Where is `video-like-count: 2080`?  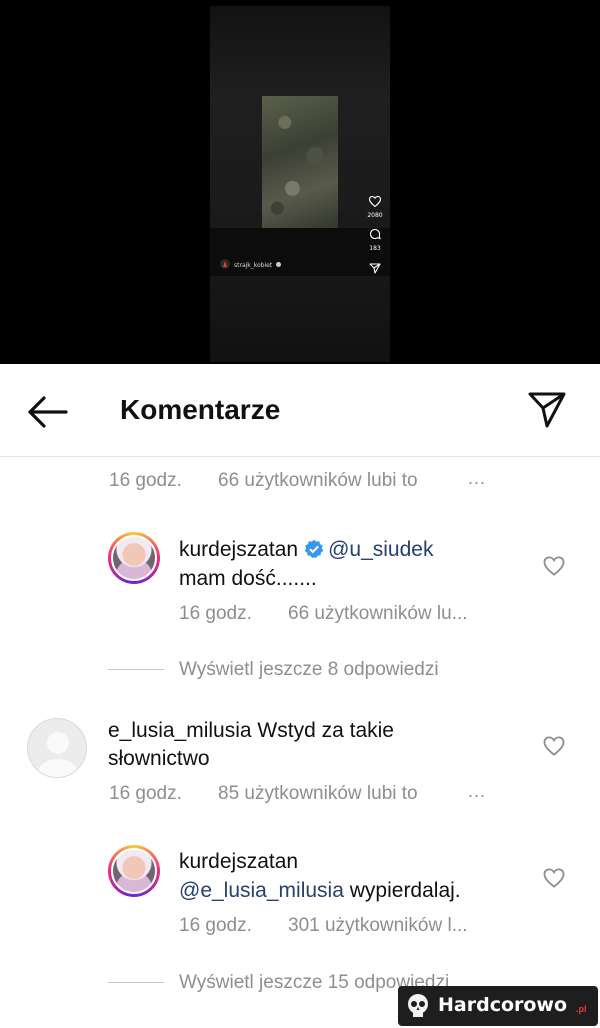
video-like-count: 2080 is located at coordinates (375, 215).